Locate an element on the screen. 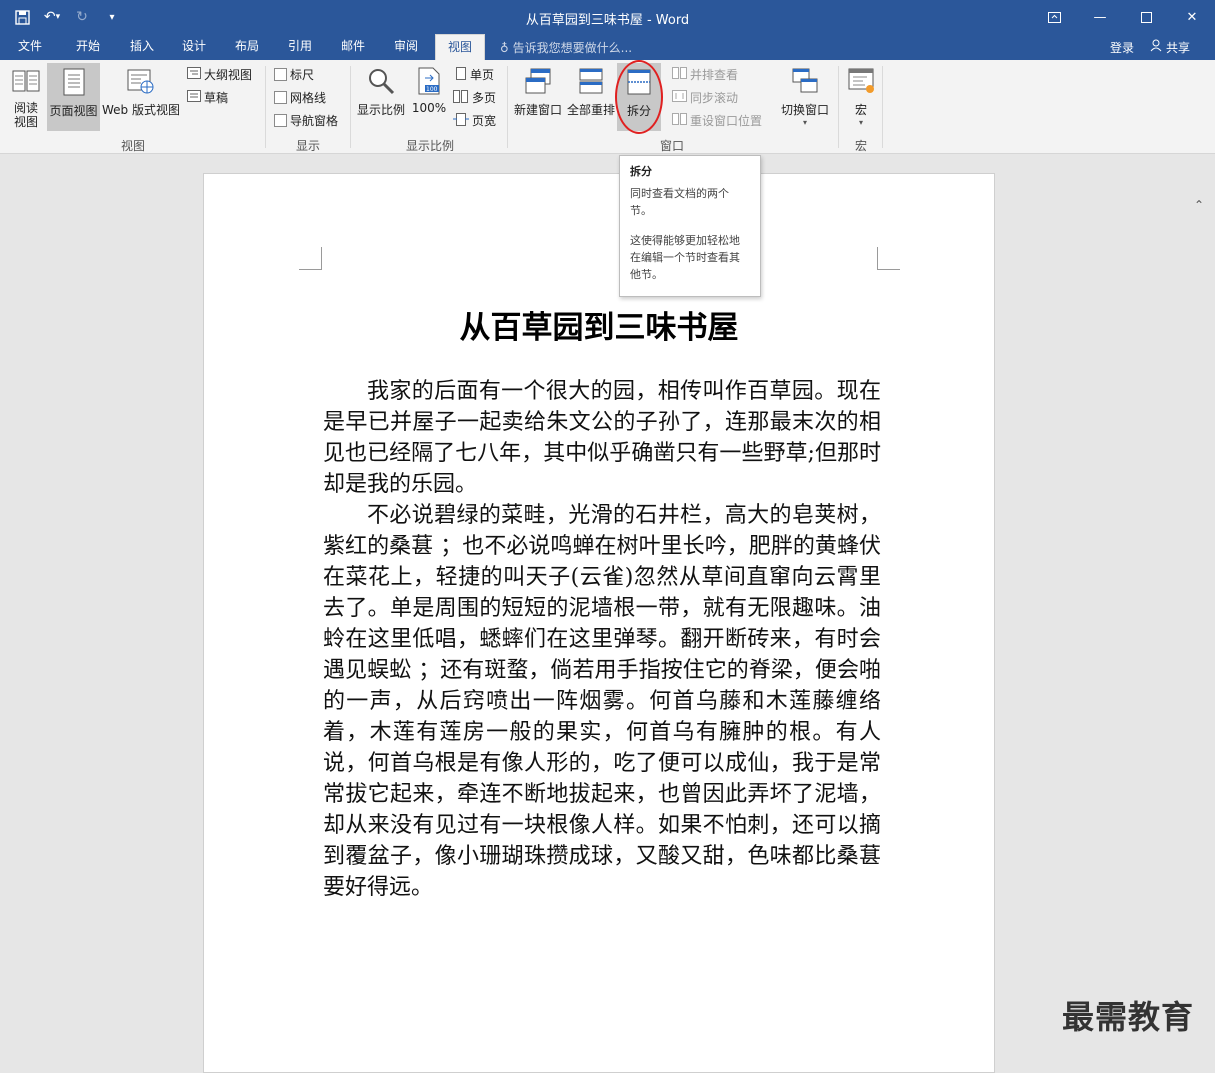  tab-mailings: 邮件 is located at coordinates (353, 47).